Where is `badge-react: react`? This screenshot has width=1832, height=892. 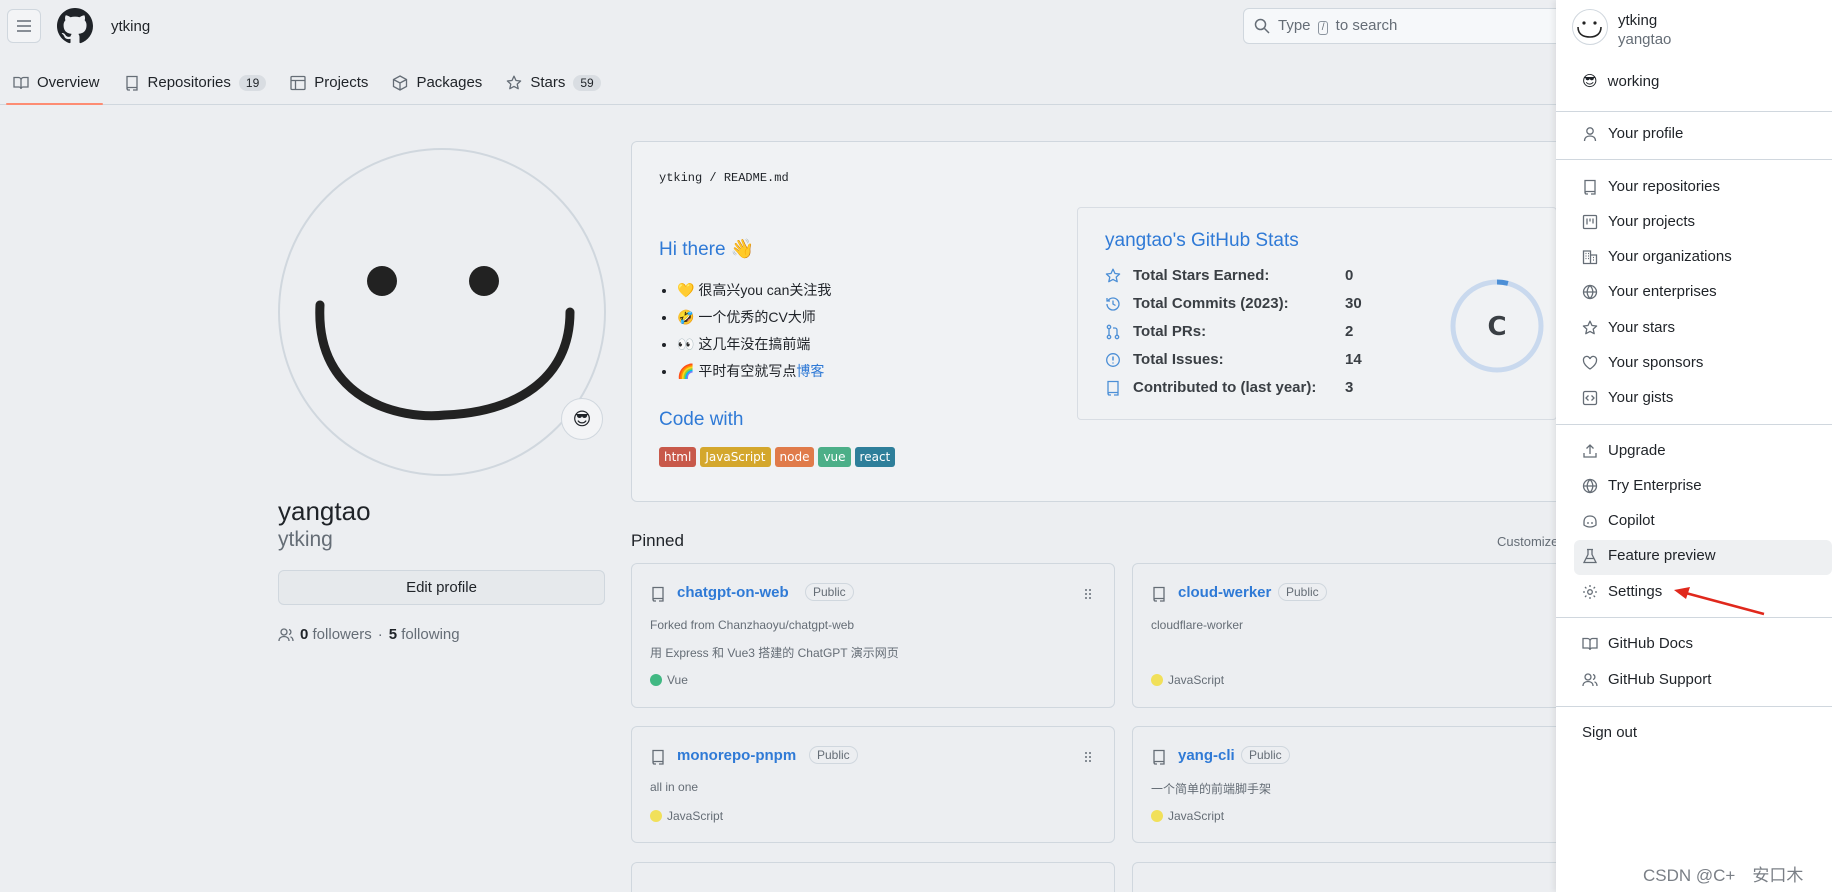
badge-react: react is located at coordinates (875, 457).